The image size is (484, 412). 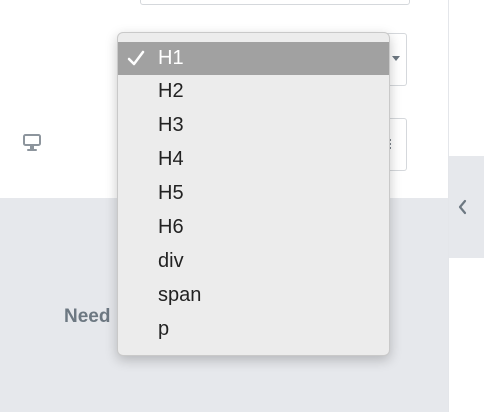 I want to click on dropdown-option-h5: H5, so click(x=253, y=193).